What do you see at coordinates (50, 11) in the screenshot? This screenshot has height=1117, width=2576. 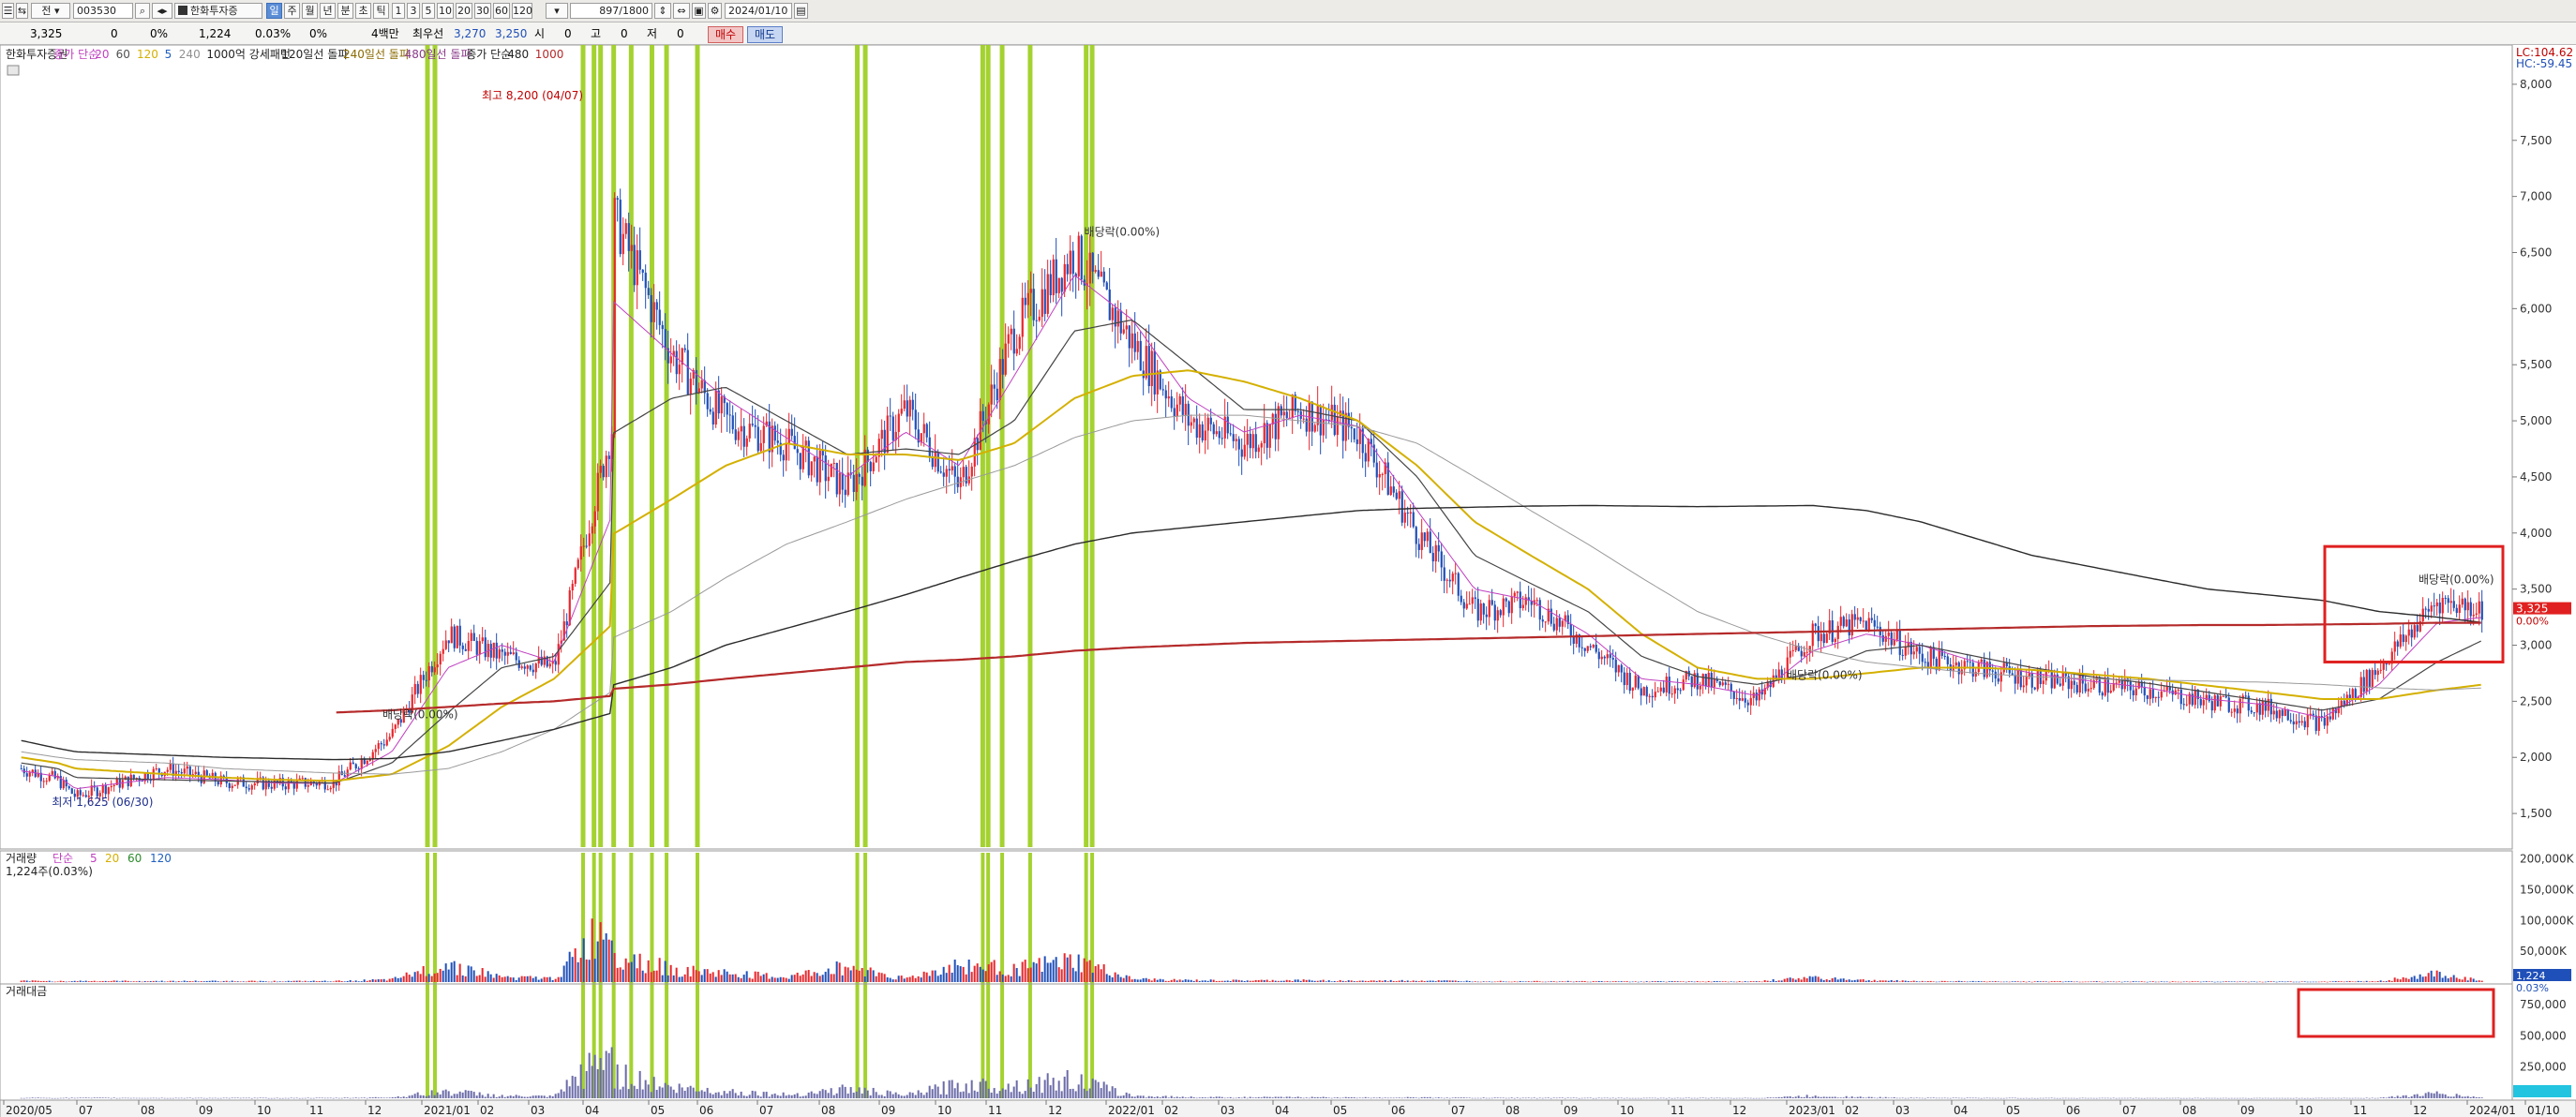 I see `market-select: 전 ▾` at bounding box center [50, 11].